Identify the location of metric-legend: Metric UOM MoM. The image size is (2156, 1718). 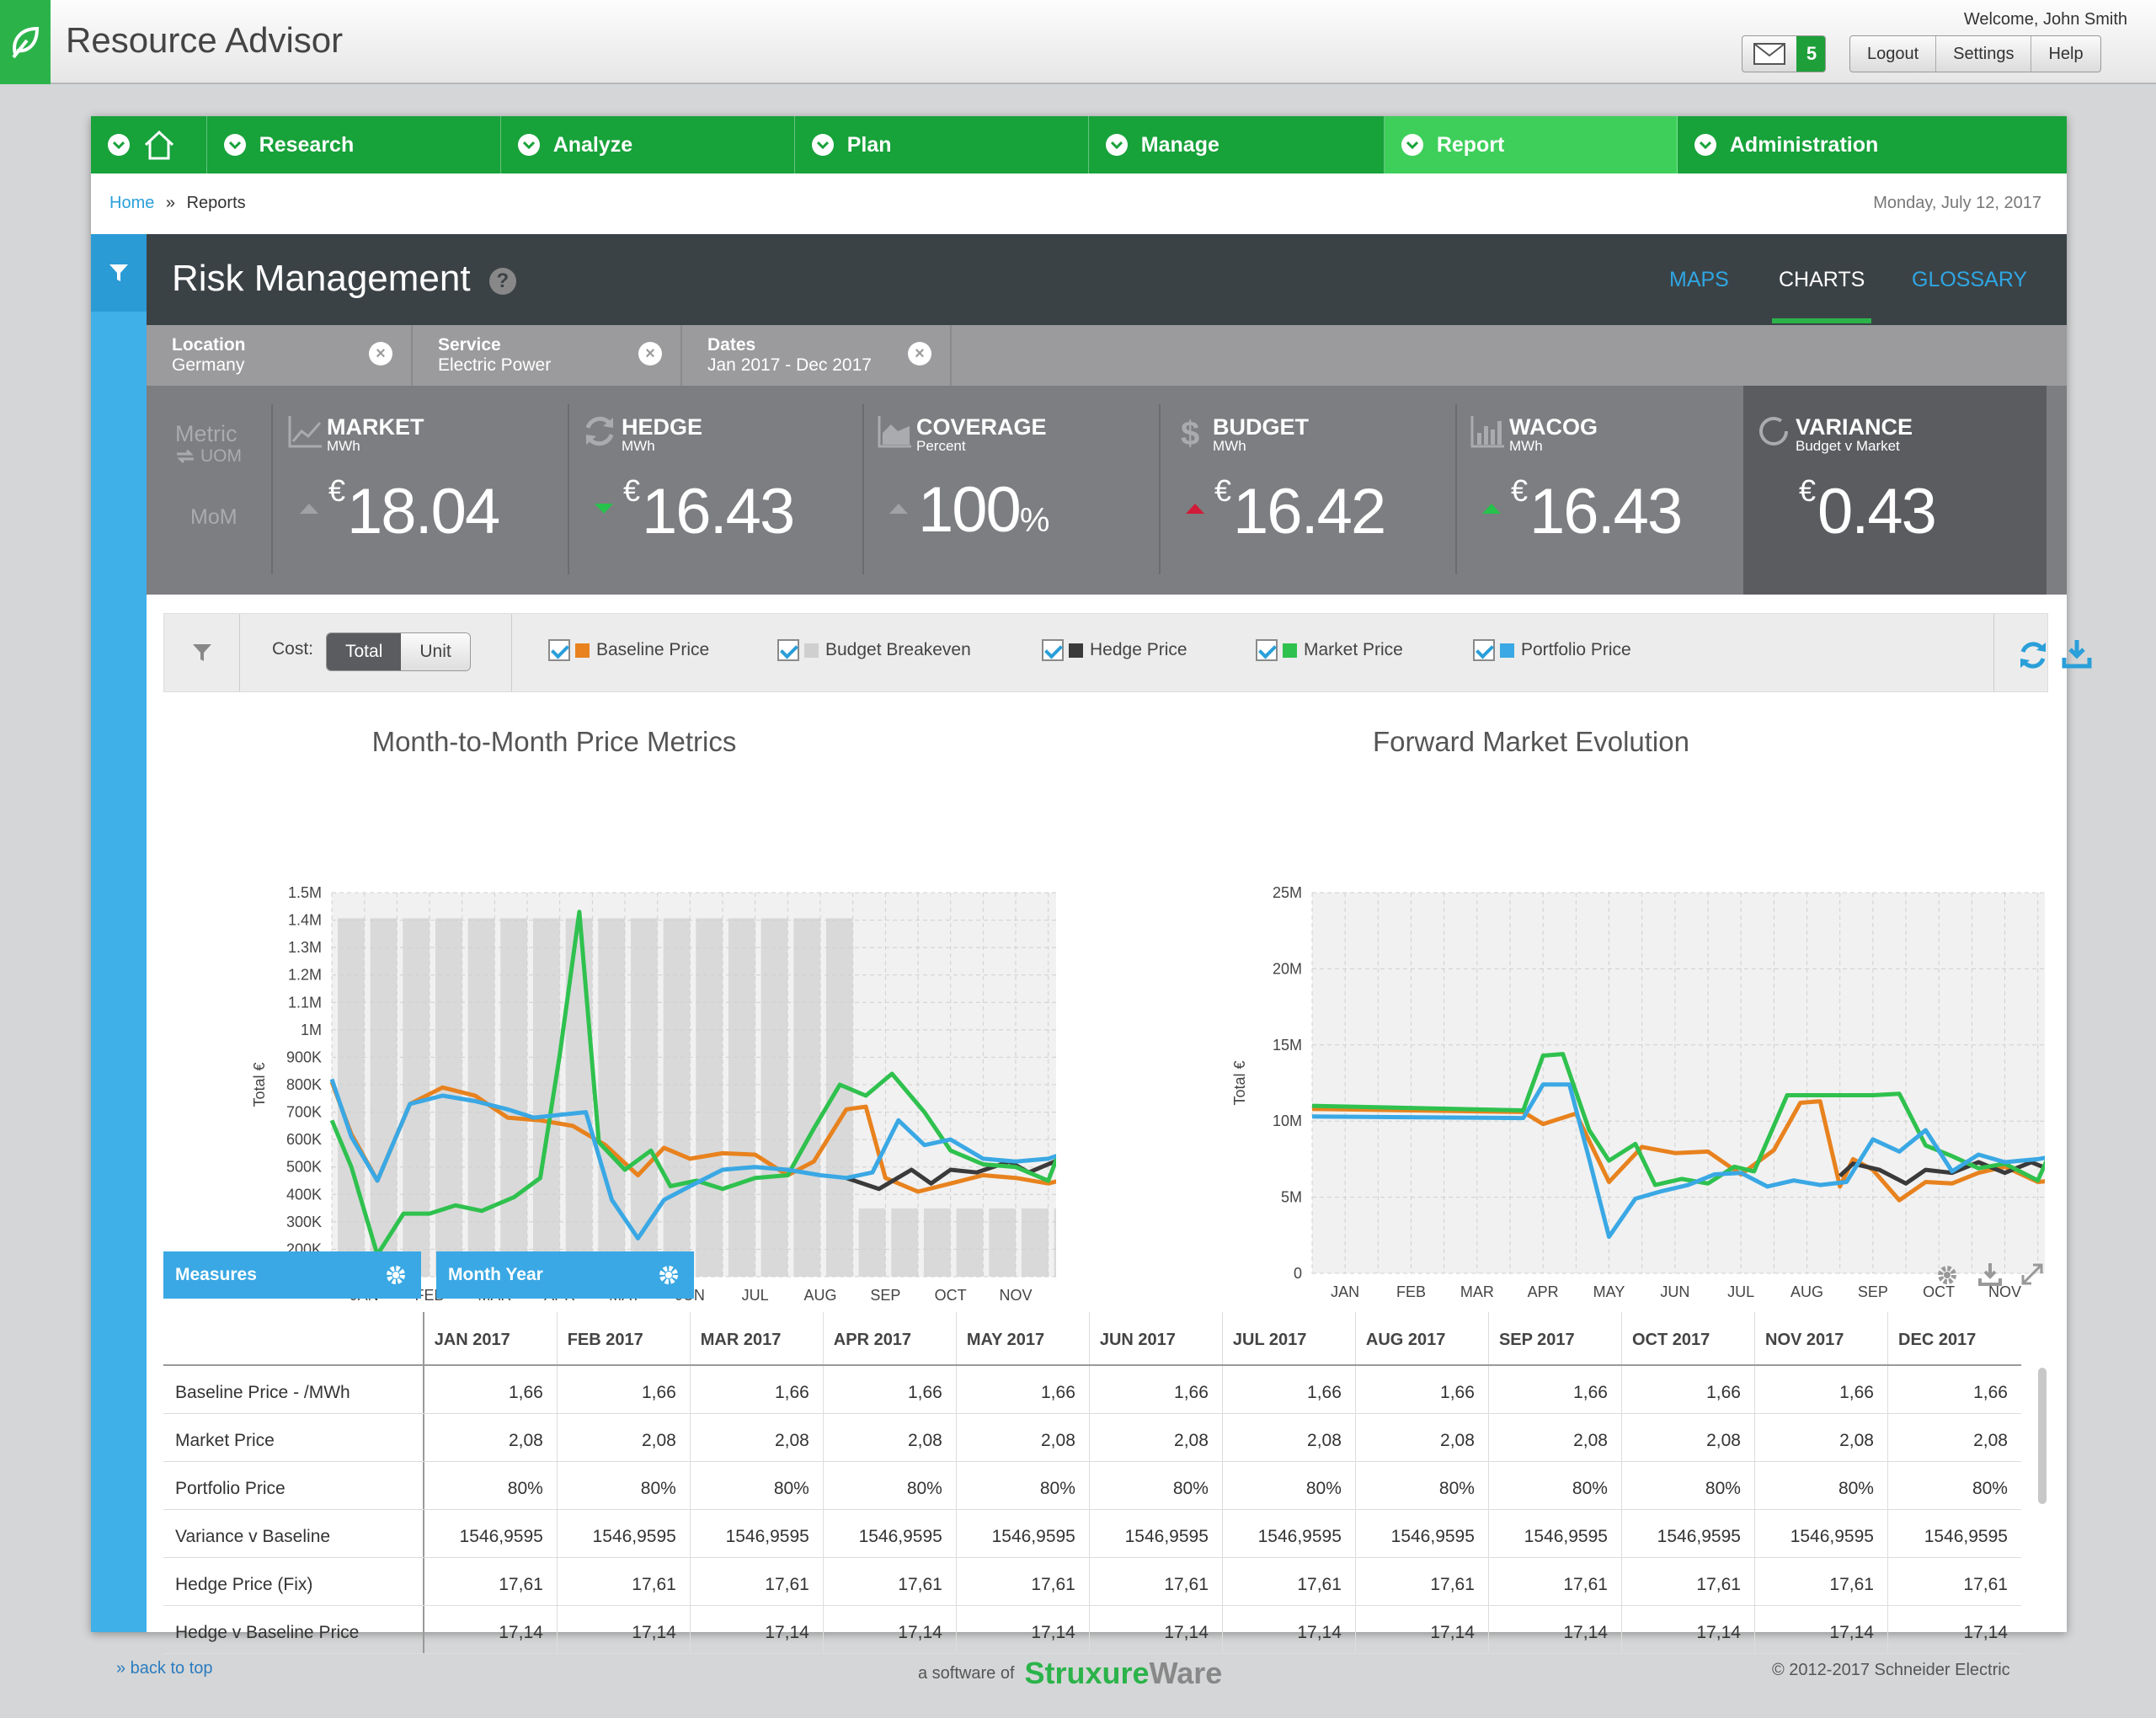
(210, 489).